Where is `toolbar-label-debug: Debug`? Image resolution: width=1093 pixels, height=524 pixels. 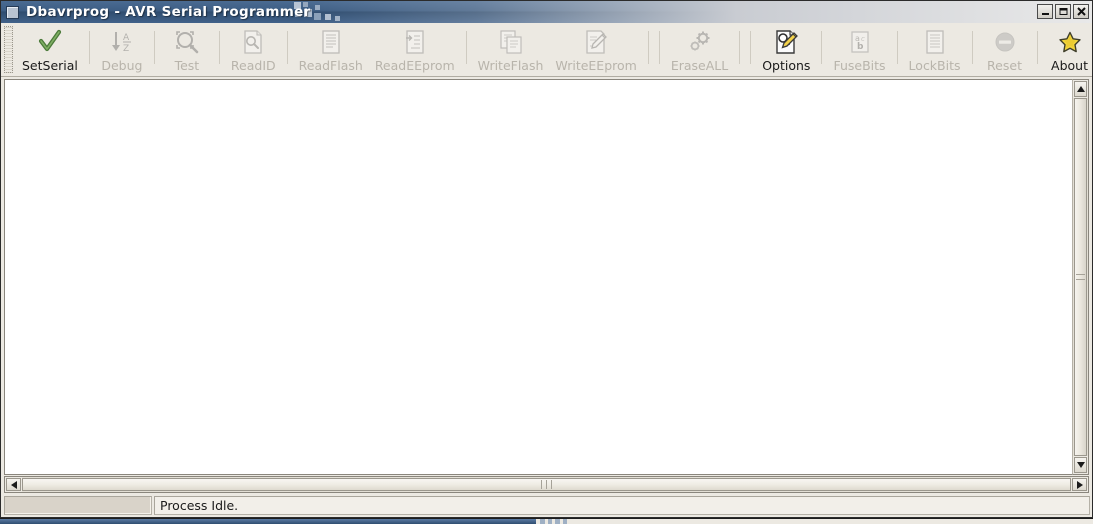
toolbar-label-debug: Debug is located at coordinates (122, 65).